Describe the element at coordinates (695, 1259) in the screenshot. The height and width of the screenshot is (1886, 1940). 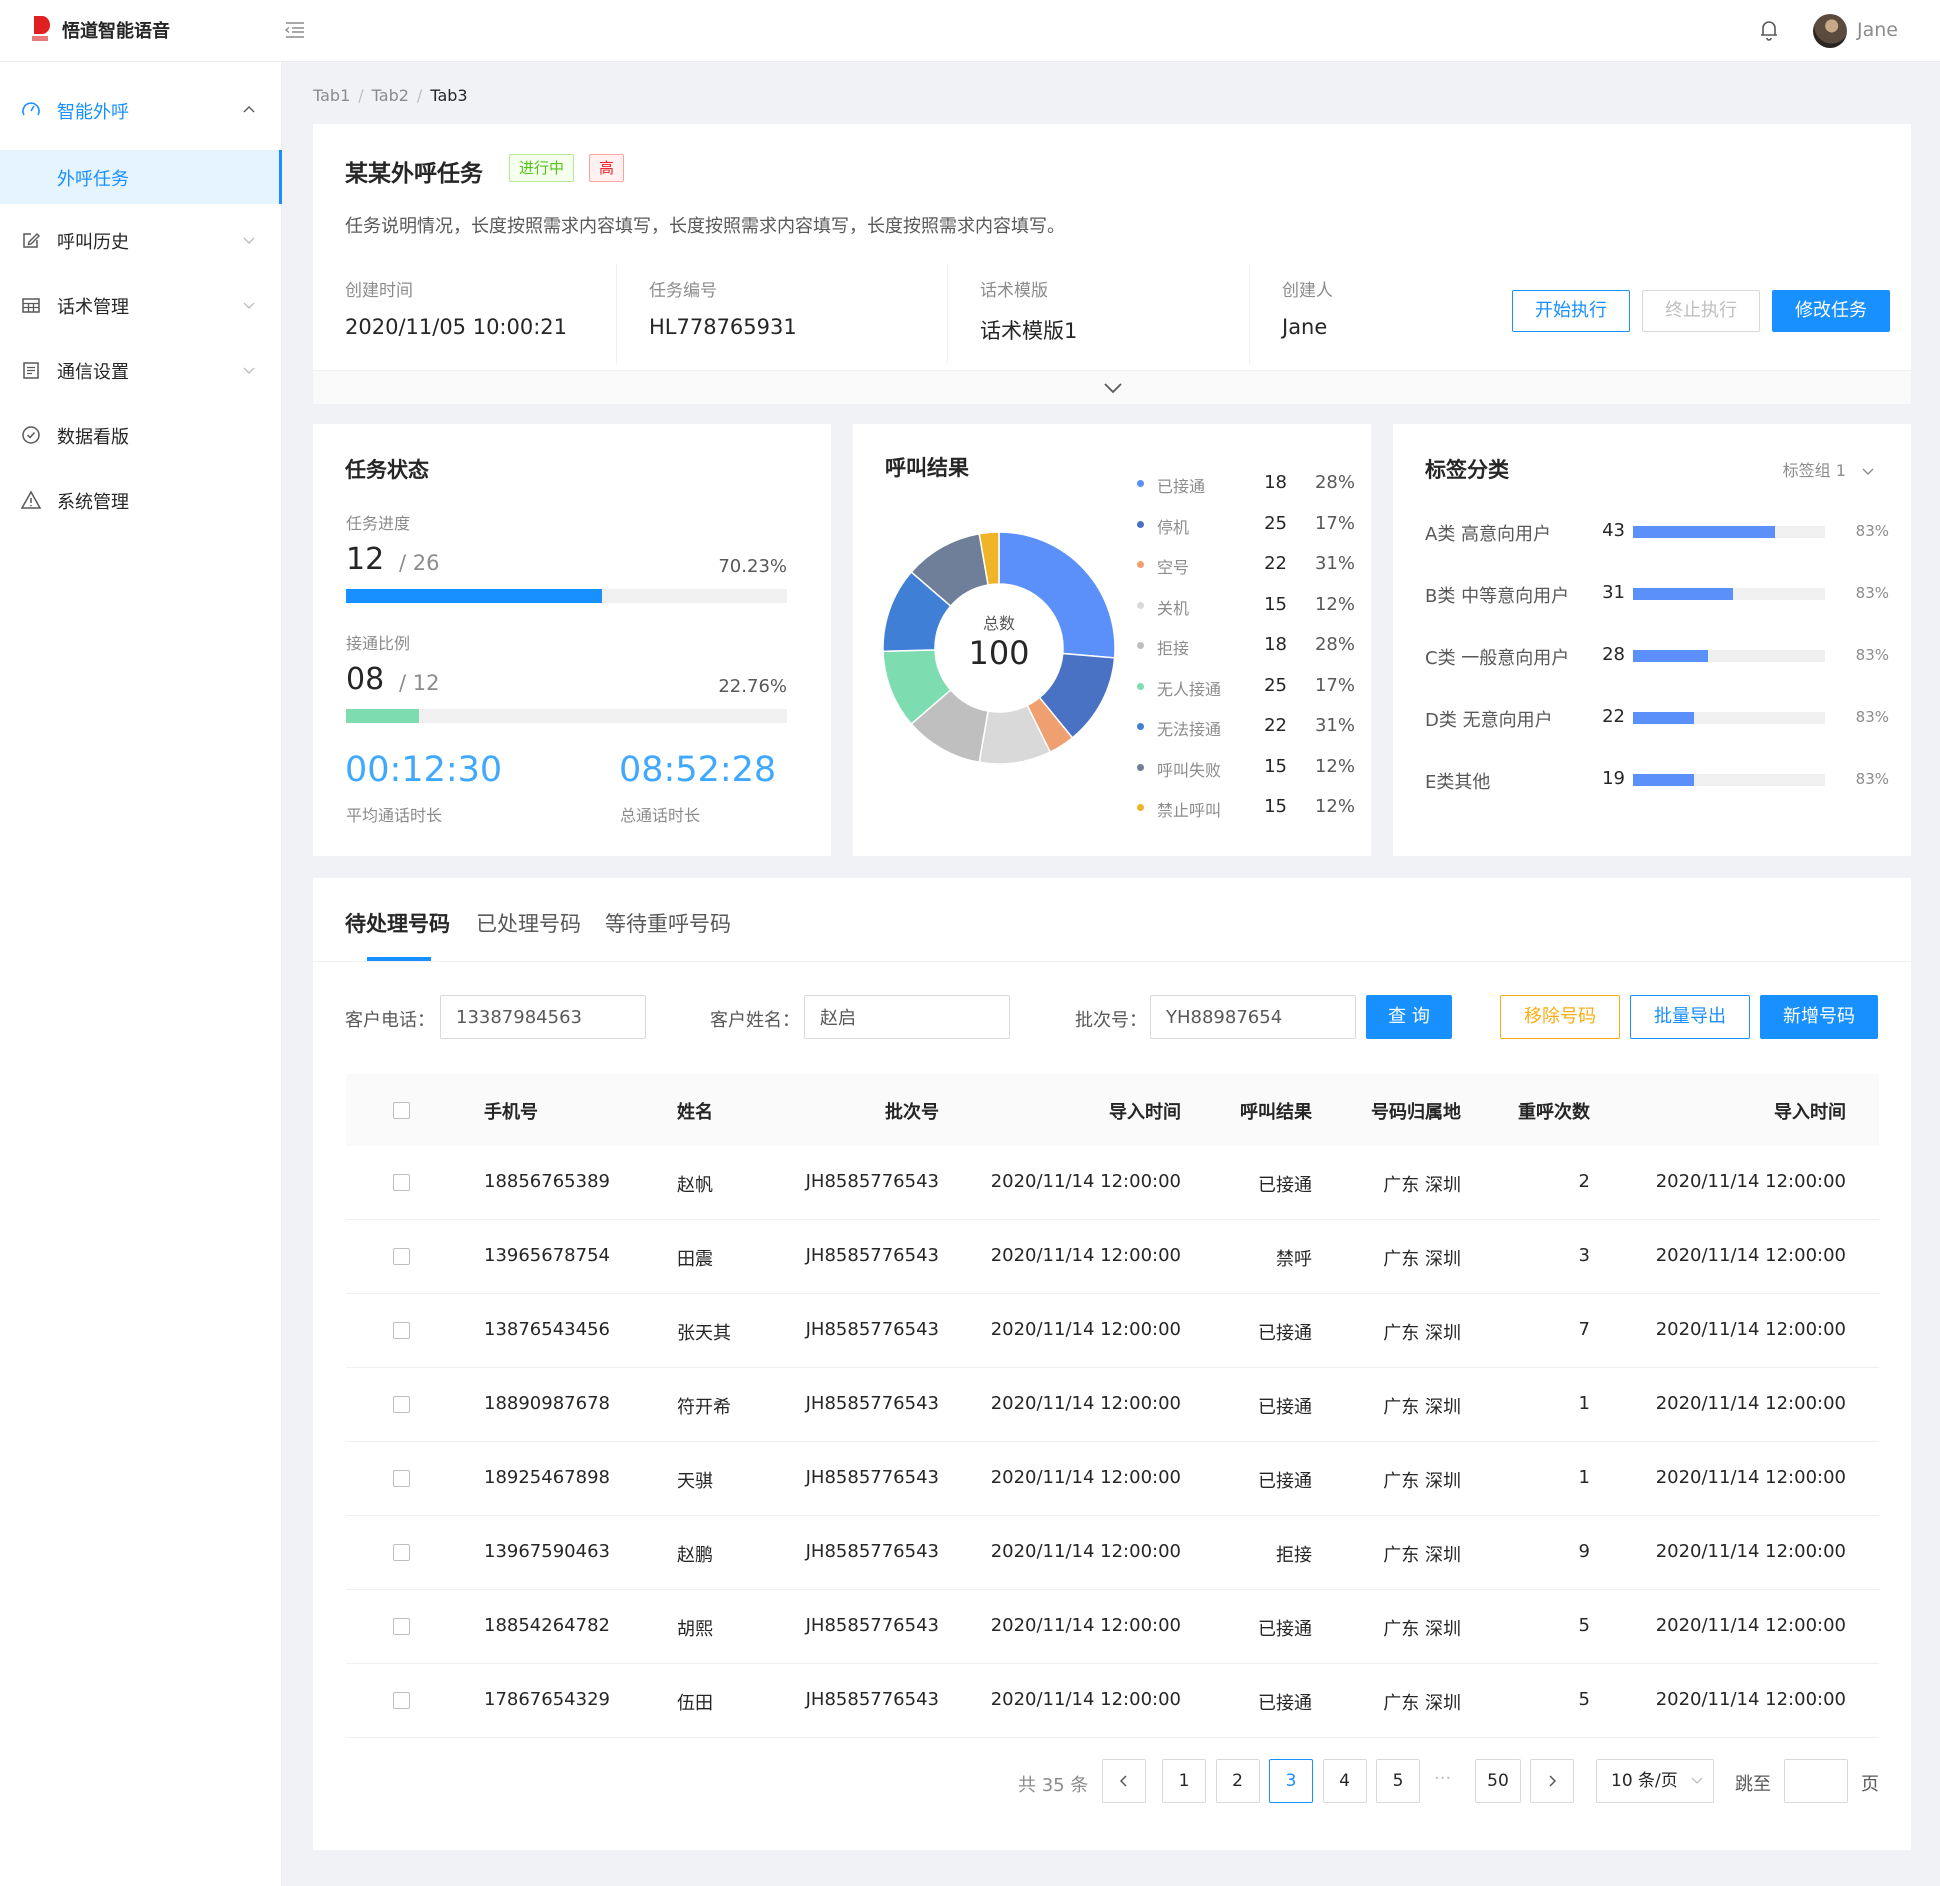
I see `cell-name: 田震` at that location.